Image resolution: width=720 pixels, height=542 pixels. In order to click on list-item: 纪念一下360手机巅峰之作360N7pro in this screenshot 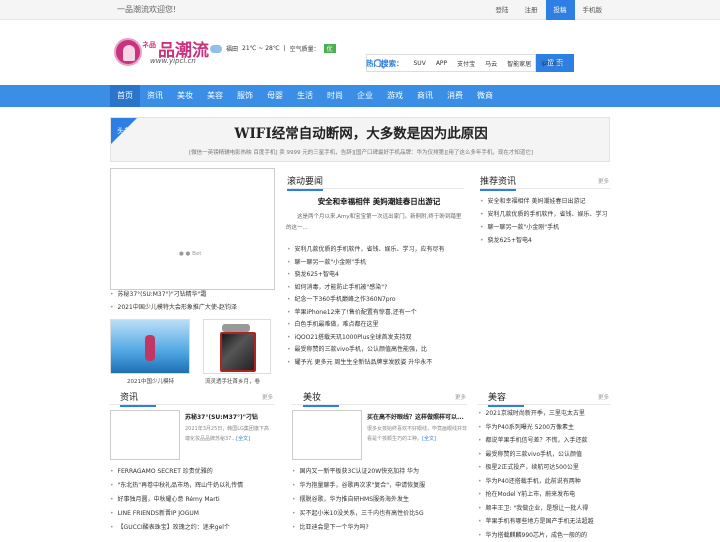, I will do `click(374, 300)`.